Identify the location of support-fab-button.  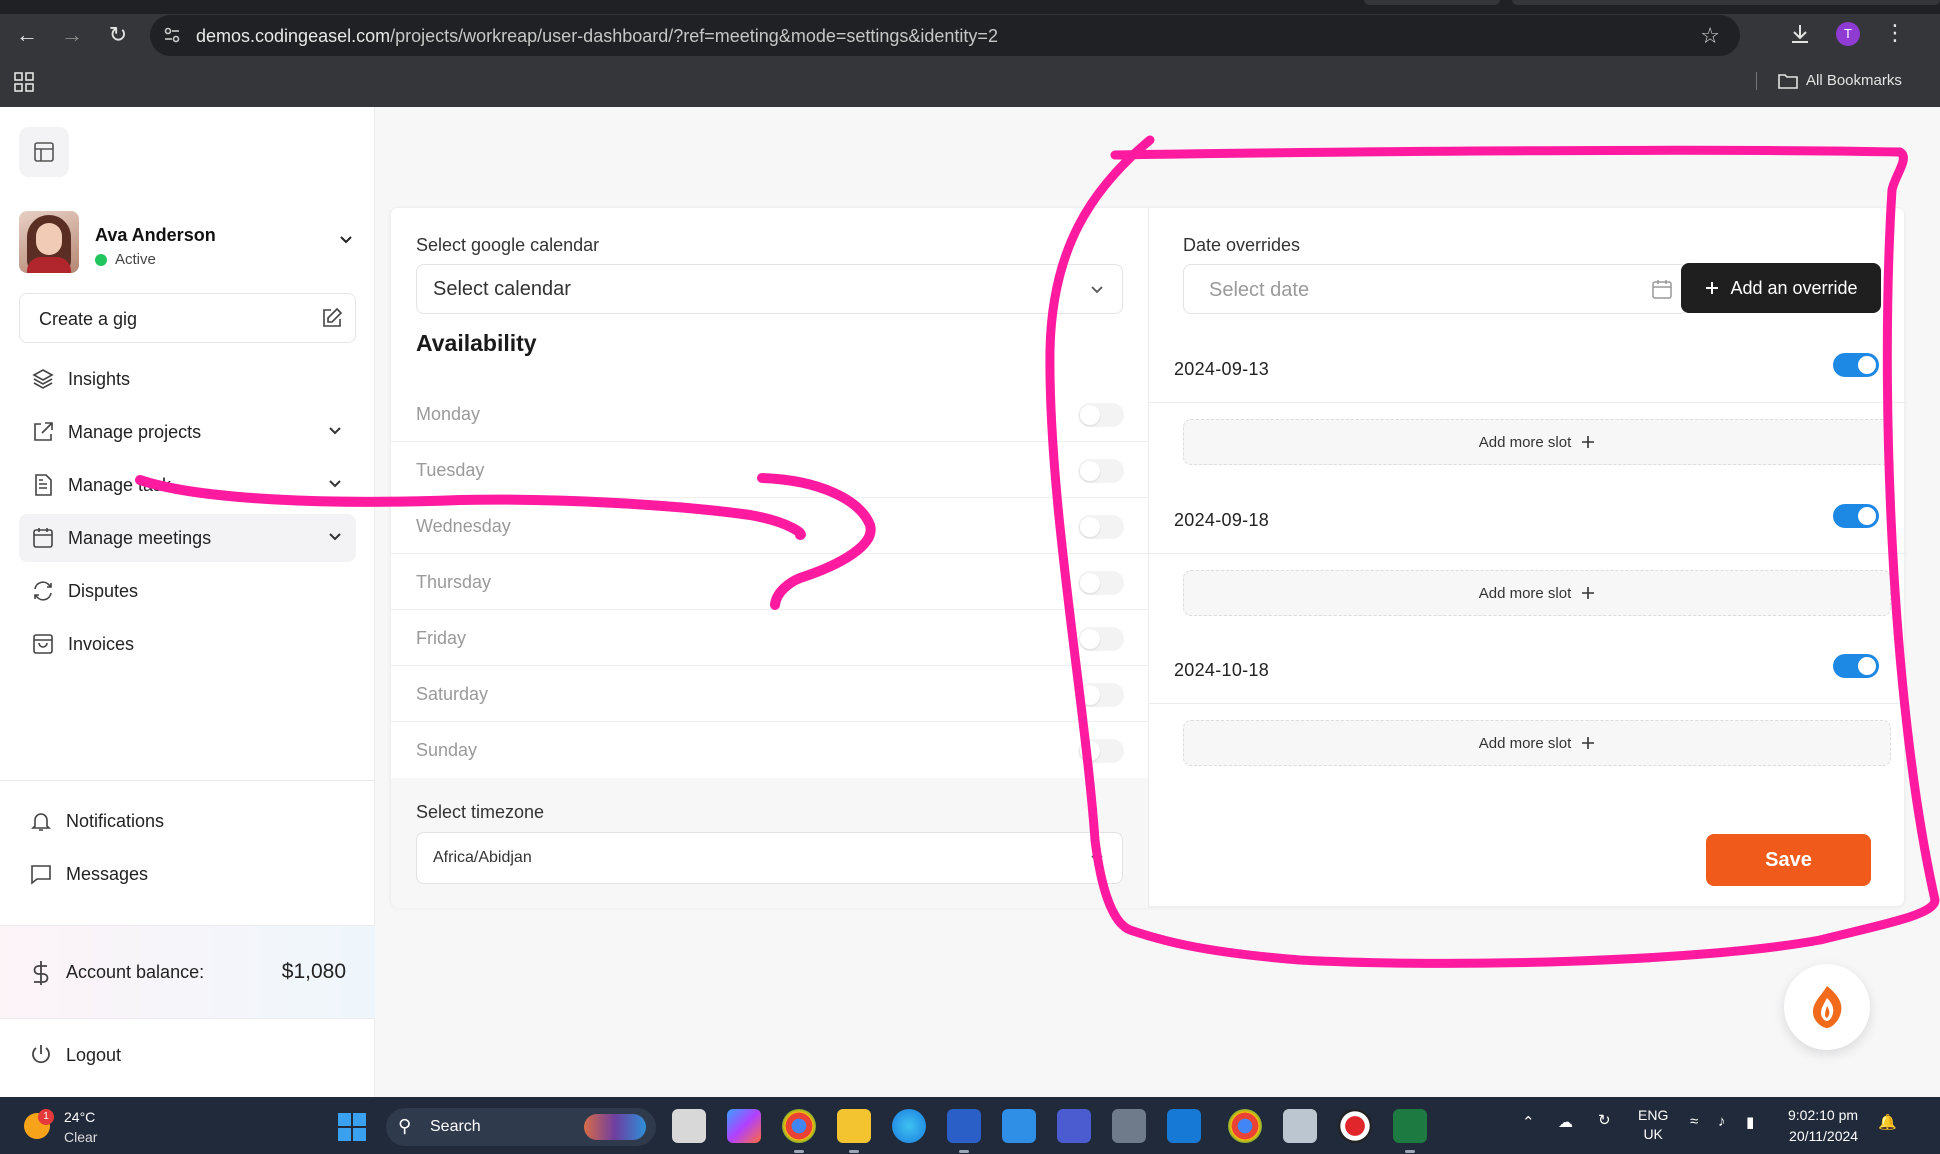
(1827, 1007).